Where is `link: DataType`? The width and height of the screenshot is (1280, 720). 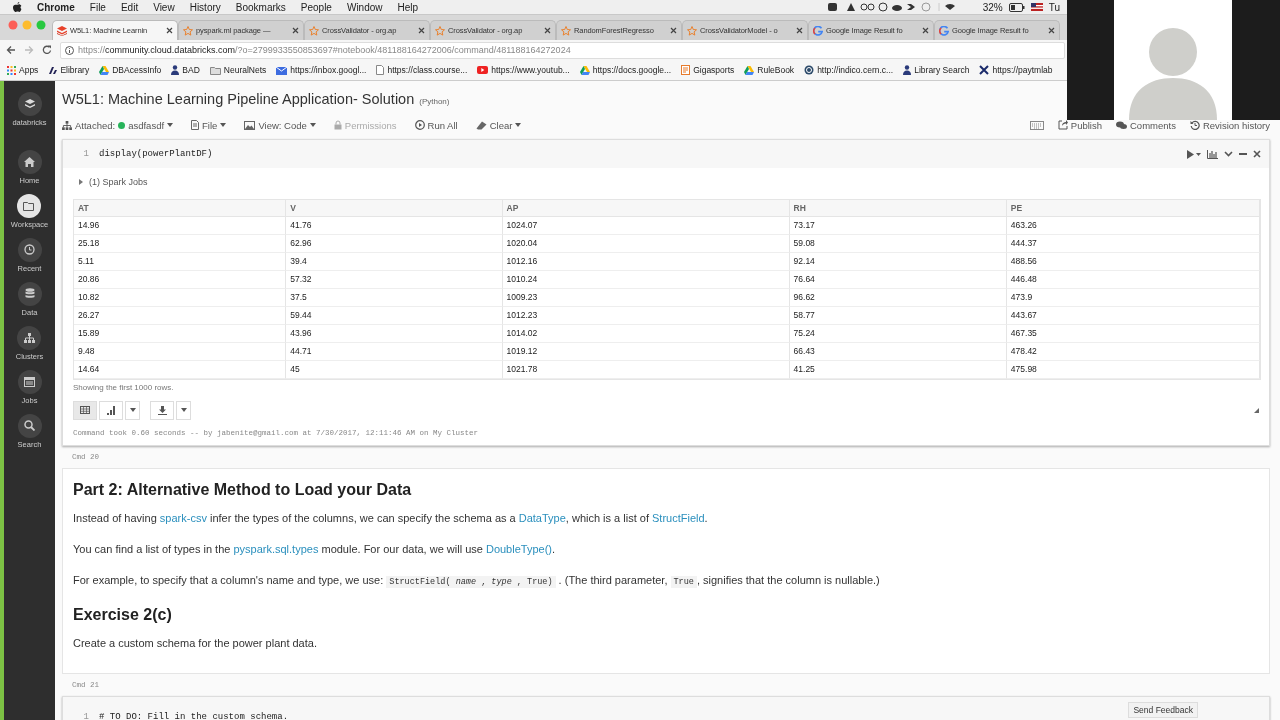 link: DataType is located at coordinates (542, 518).